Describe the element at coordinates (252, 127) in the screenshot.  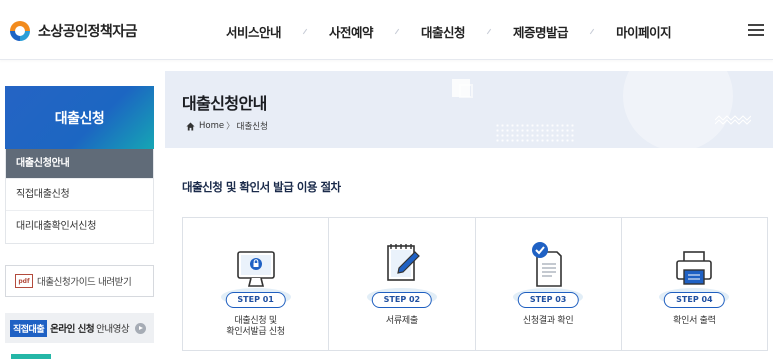
I see `breadcrumb-current: 대출신청` at that location.